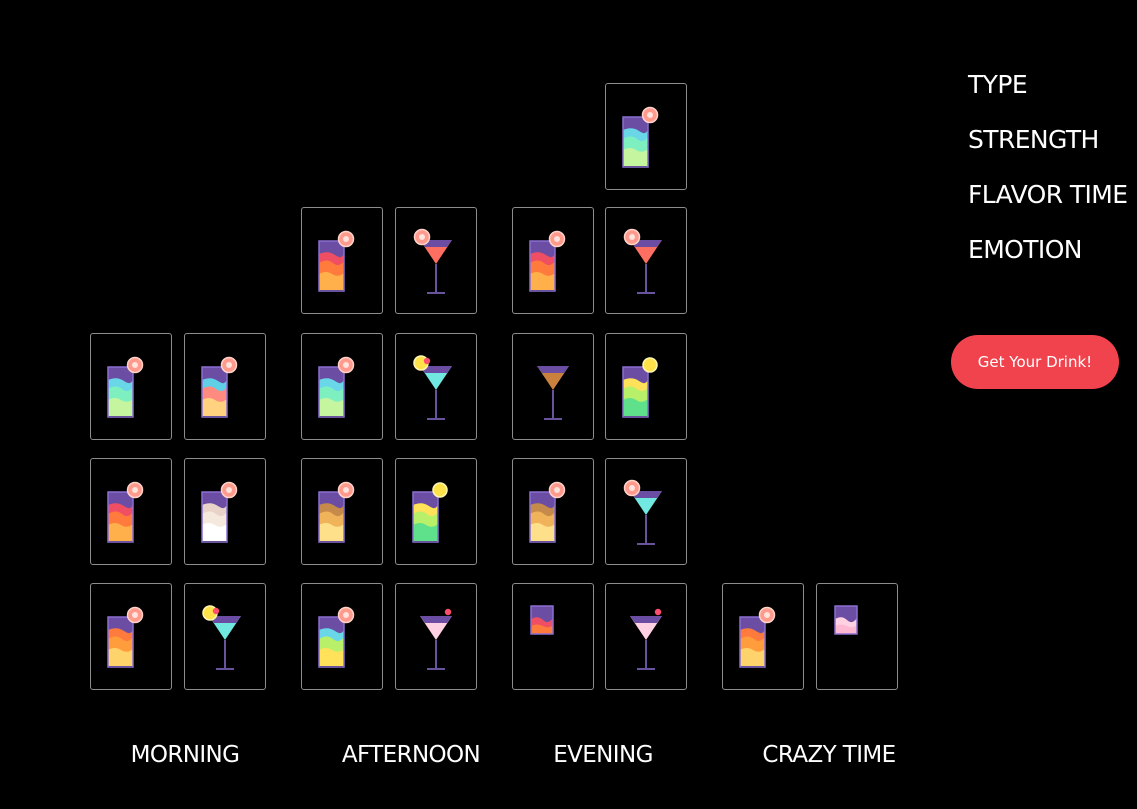 This screenshot has height=809, width=1137. I want to click on column-label-afternoon: AFTERNOON, so click(411, 755).